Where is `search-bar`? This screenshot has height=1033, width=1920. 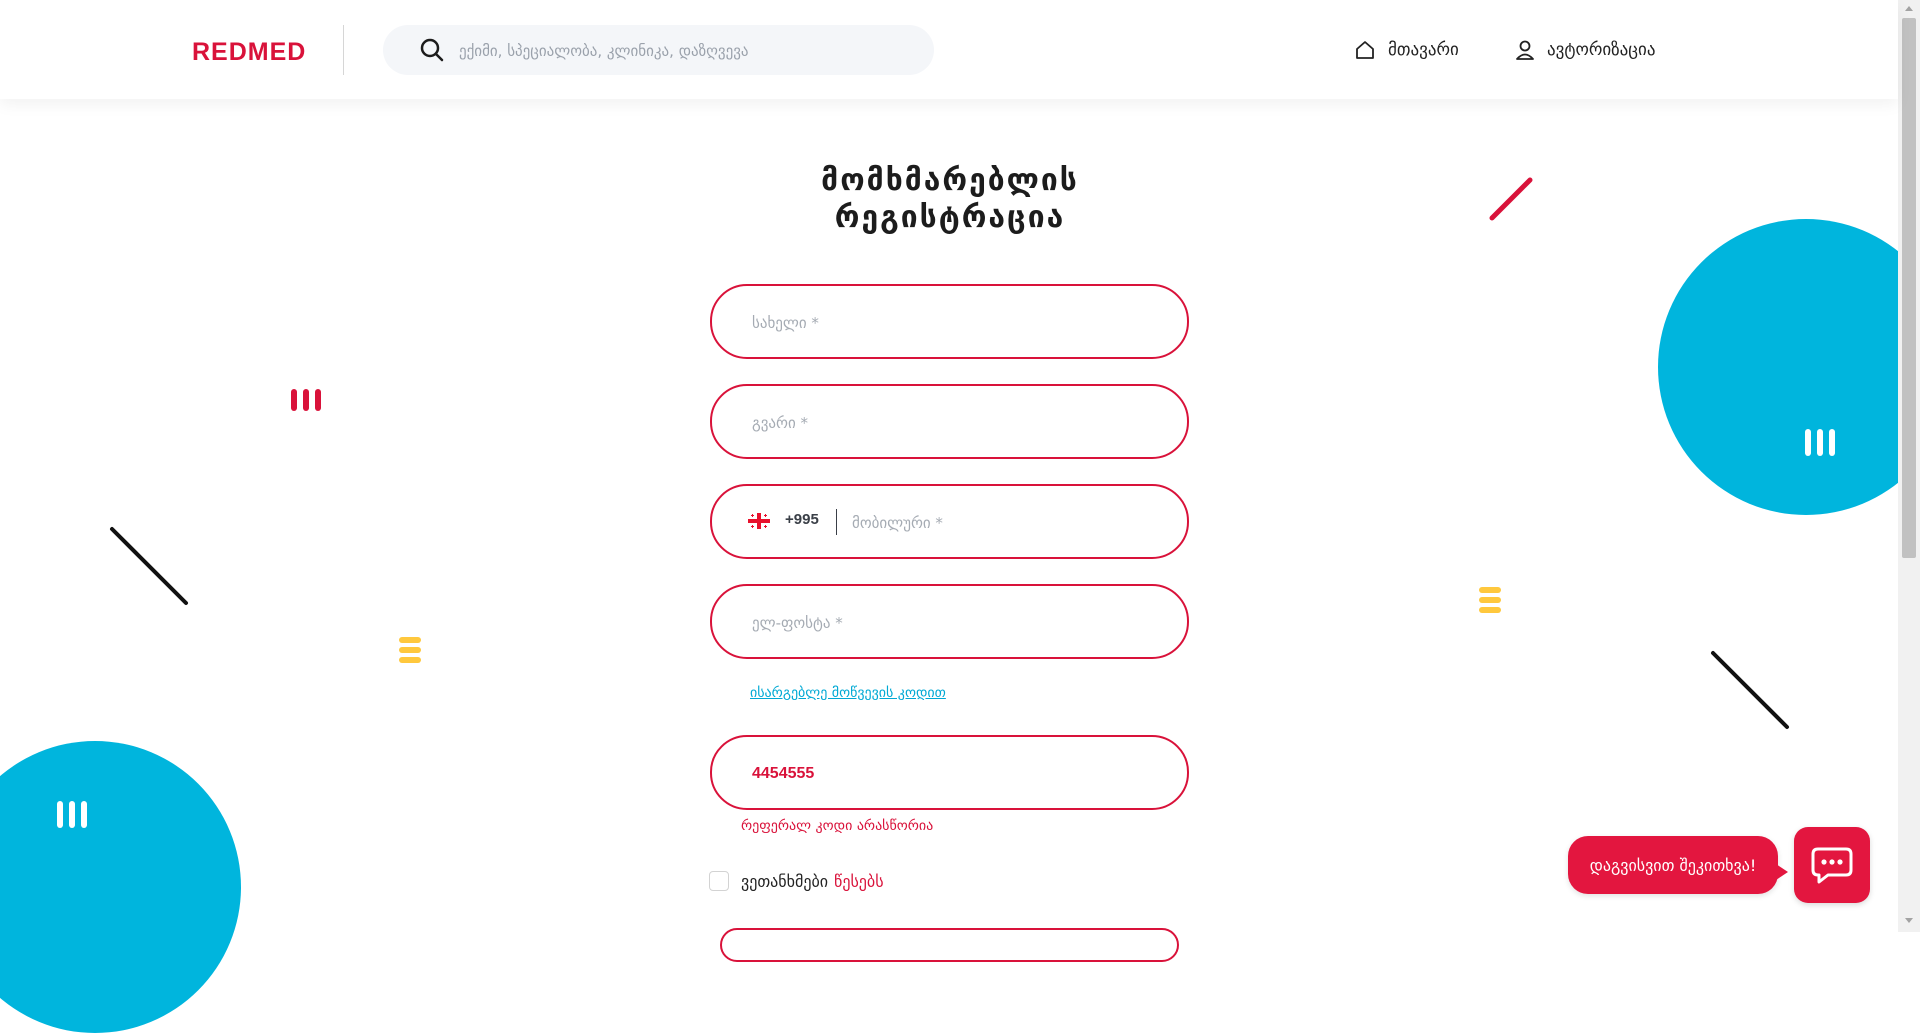
search-bar is located at coordinates (658, 51).